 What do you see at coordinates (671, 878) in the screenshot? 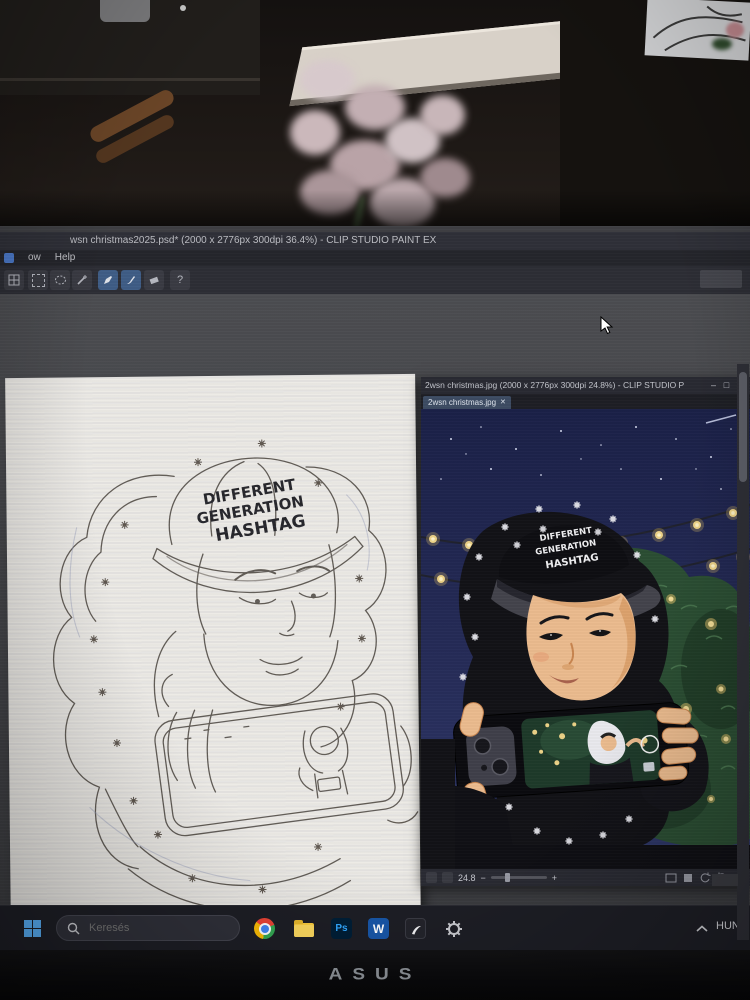
I see `fit-screen-icon` at bounding box center [671, 878].